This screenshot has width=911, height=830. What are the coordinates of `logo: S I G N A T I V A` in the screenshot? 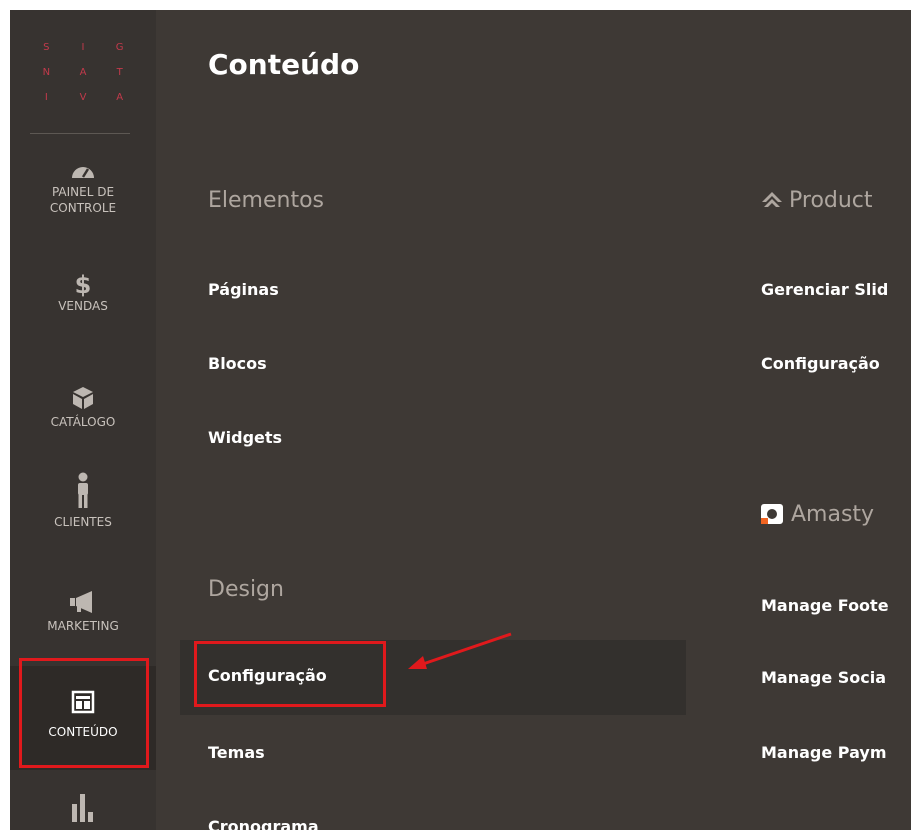 It's located at (83, 72).